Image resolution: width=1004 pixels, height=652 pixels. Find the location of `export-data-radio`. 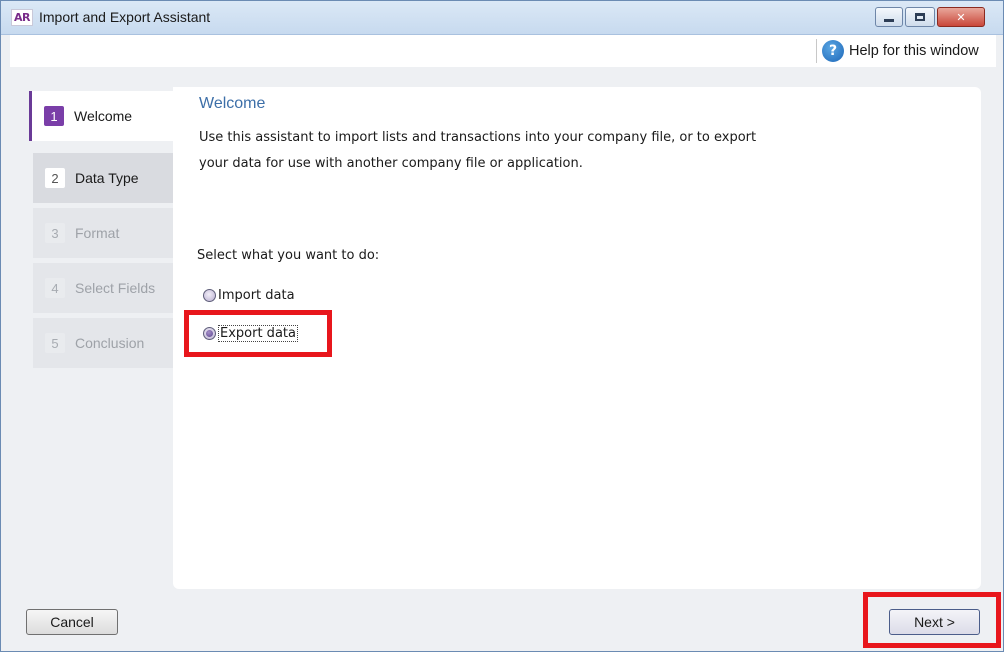

export-data-radio is located at coordinates (209, 333).